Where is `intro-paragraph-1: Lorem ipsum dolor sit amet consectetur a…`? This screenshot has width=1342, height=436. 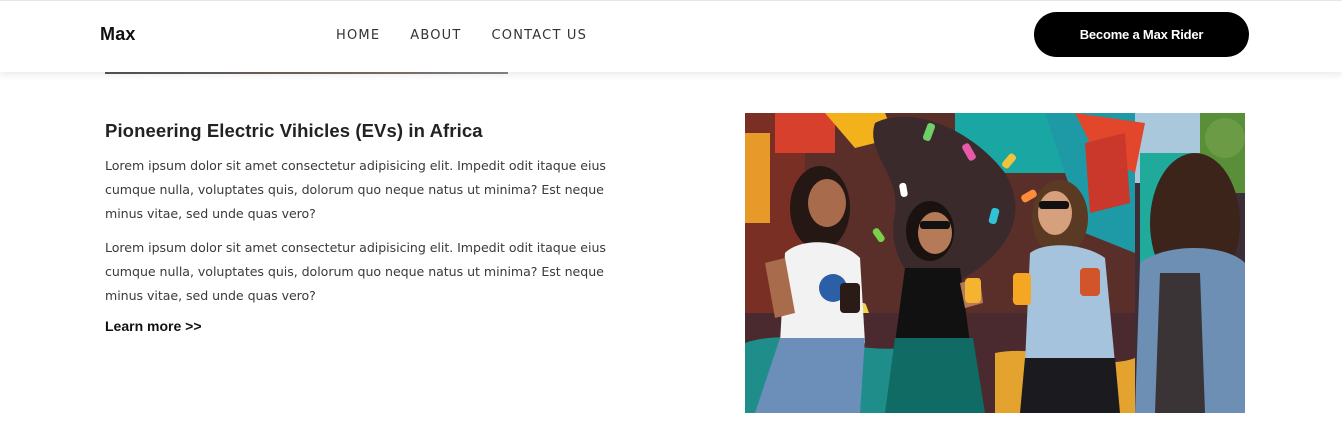 intro-paragraph-1: Lorem ipsum dolor sit amet consectetur a… is located at coordinates (355, 189).